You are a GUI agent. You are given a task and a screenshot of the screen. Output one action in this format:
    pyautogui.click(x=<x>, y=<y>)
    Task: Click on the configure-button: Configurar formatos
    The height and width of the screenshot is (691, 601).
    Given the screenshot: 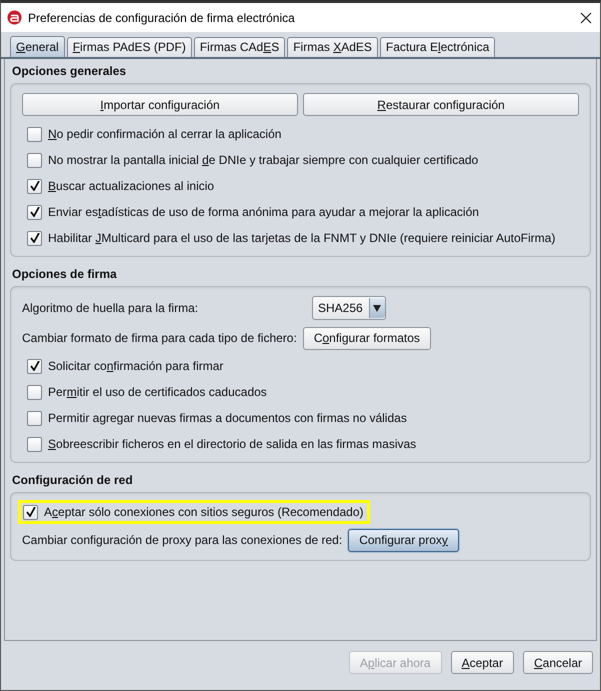 What is the action you would take?
    pyautogui.click(x=366, y=338)
    